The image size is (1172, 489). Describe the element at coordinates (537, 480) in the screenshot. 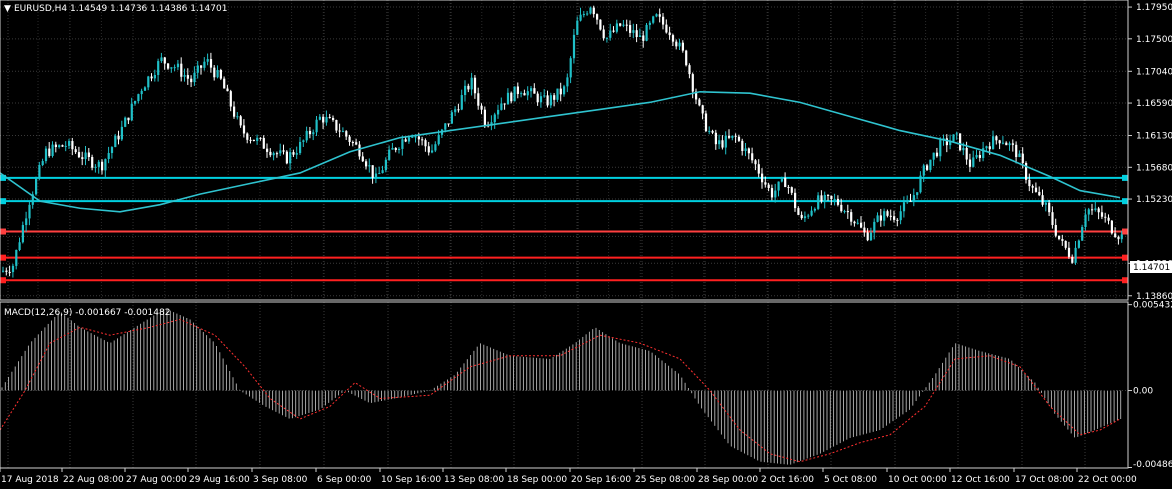

I see `time-tick-label: 18 Sep 00:00` at that location.